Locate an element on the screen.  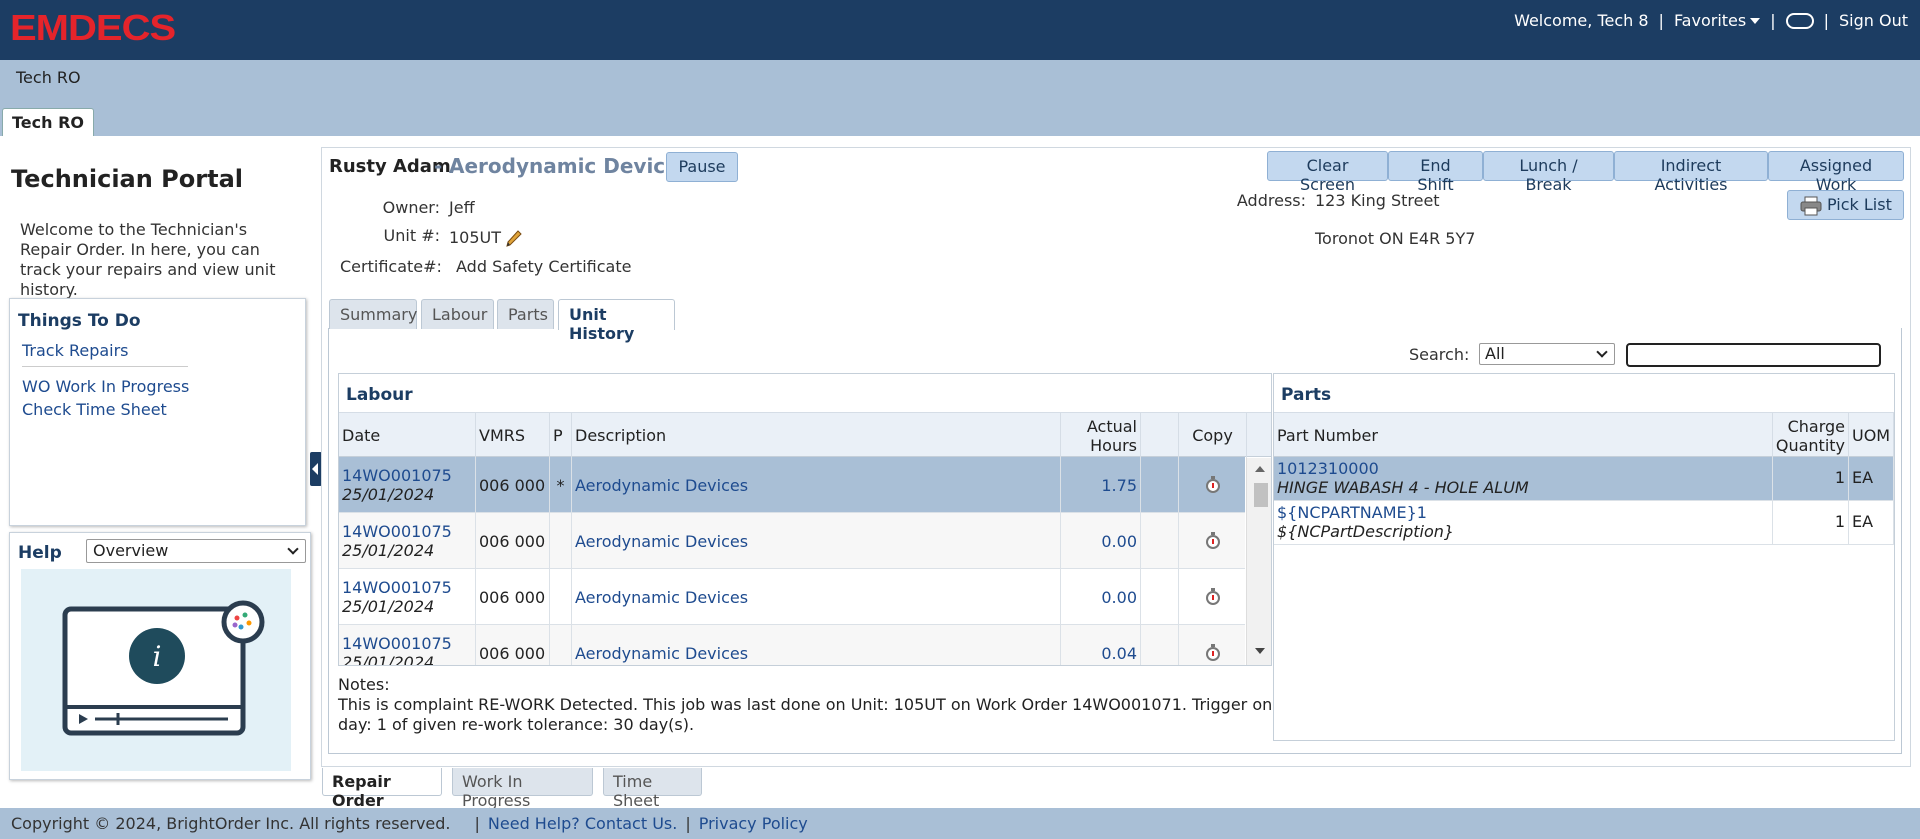
help-topic-value: Overview is located at coordinates (131, 550).